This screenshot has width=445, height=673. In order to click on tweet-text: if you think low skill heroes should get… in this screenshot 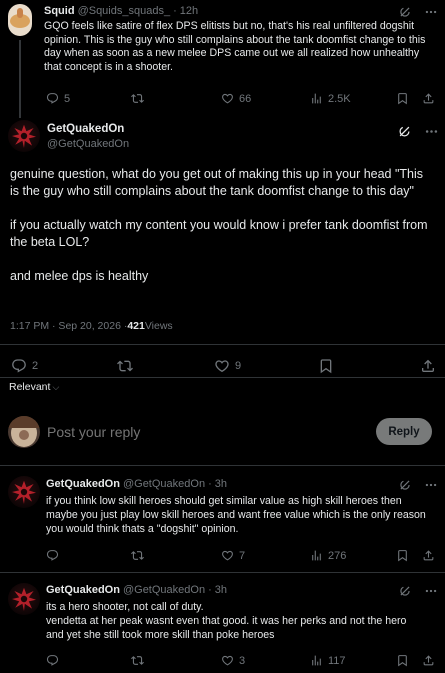, I will do `click(236, 515)`.